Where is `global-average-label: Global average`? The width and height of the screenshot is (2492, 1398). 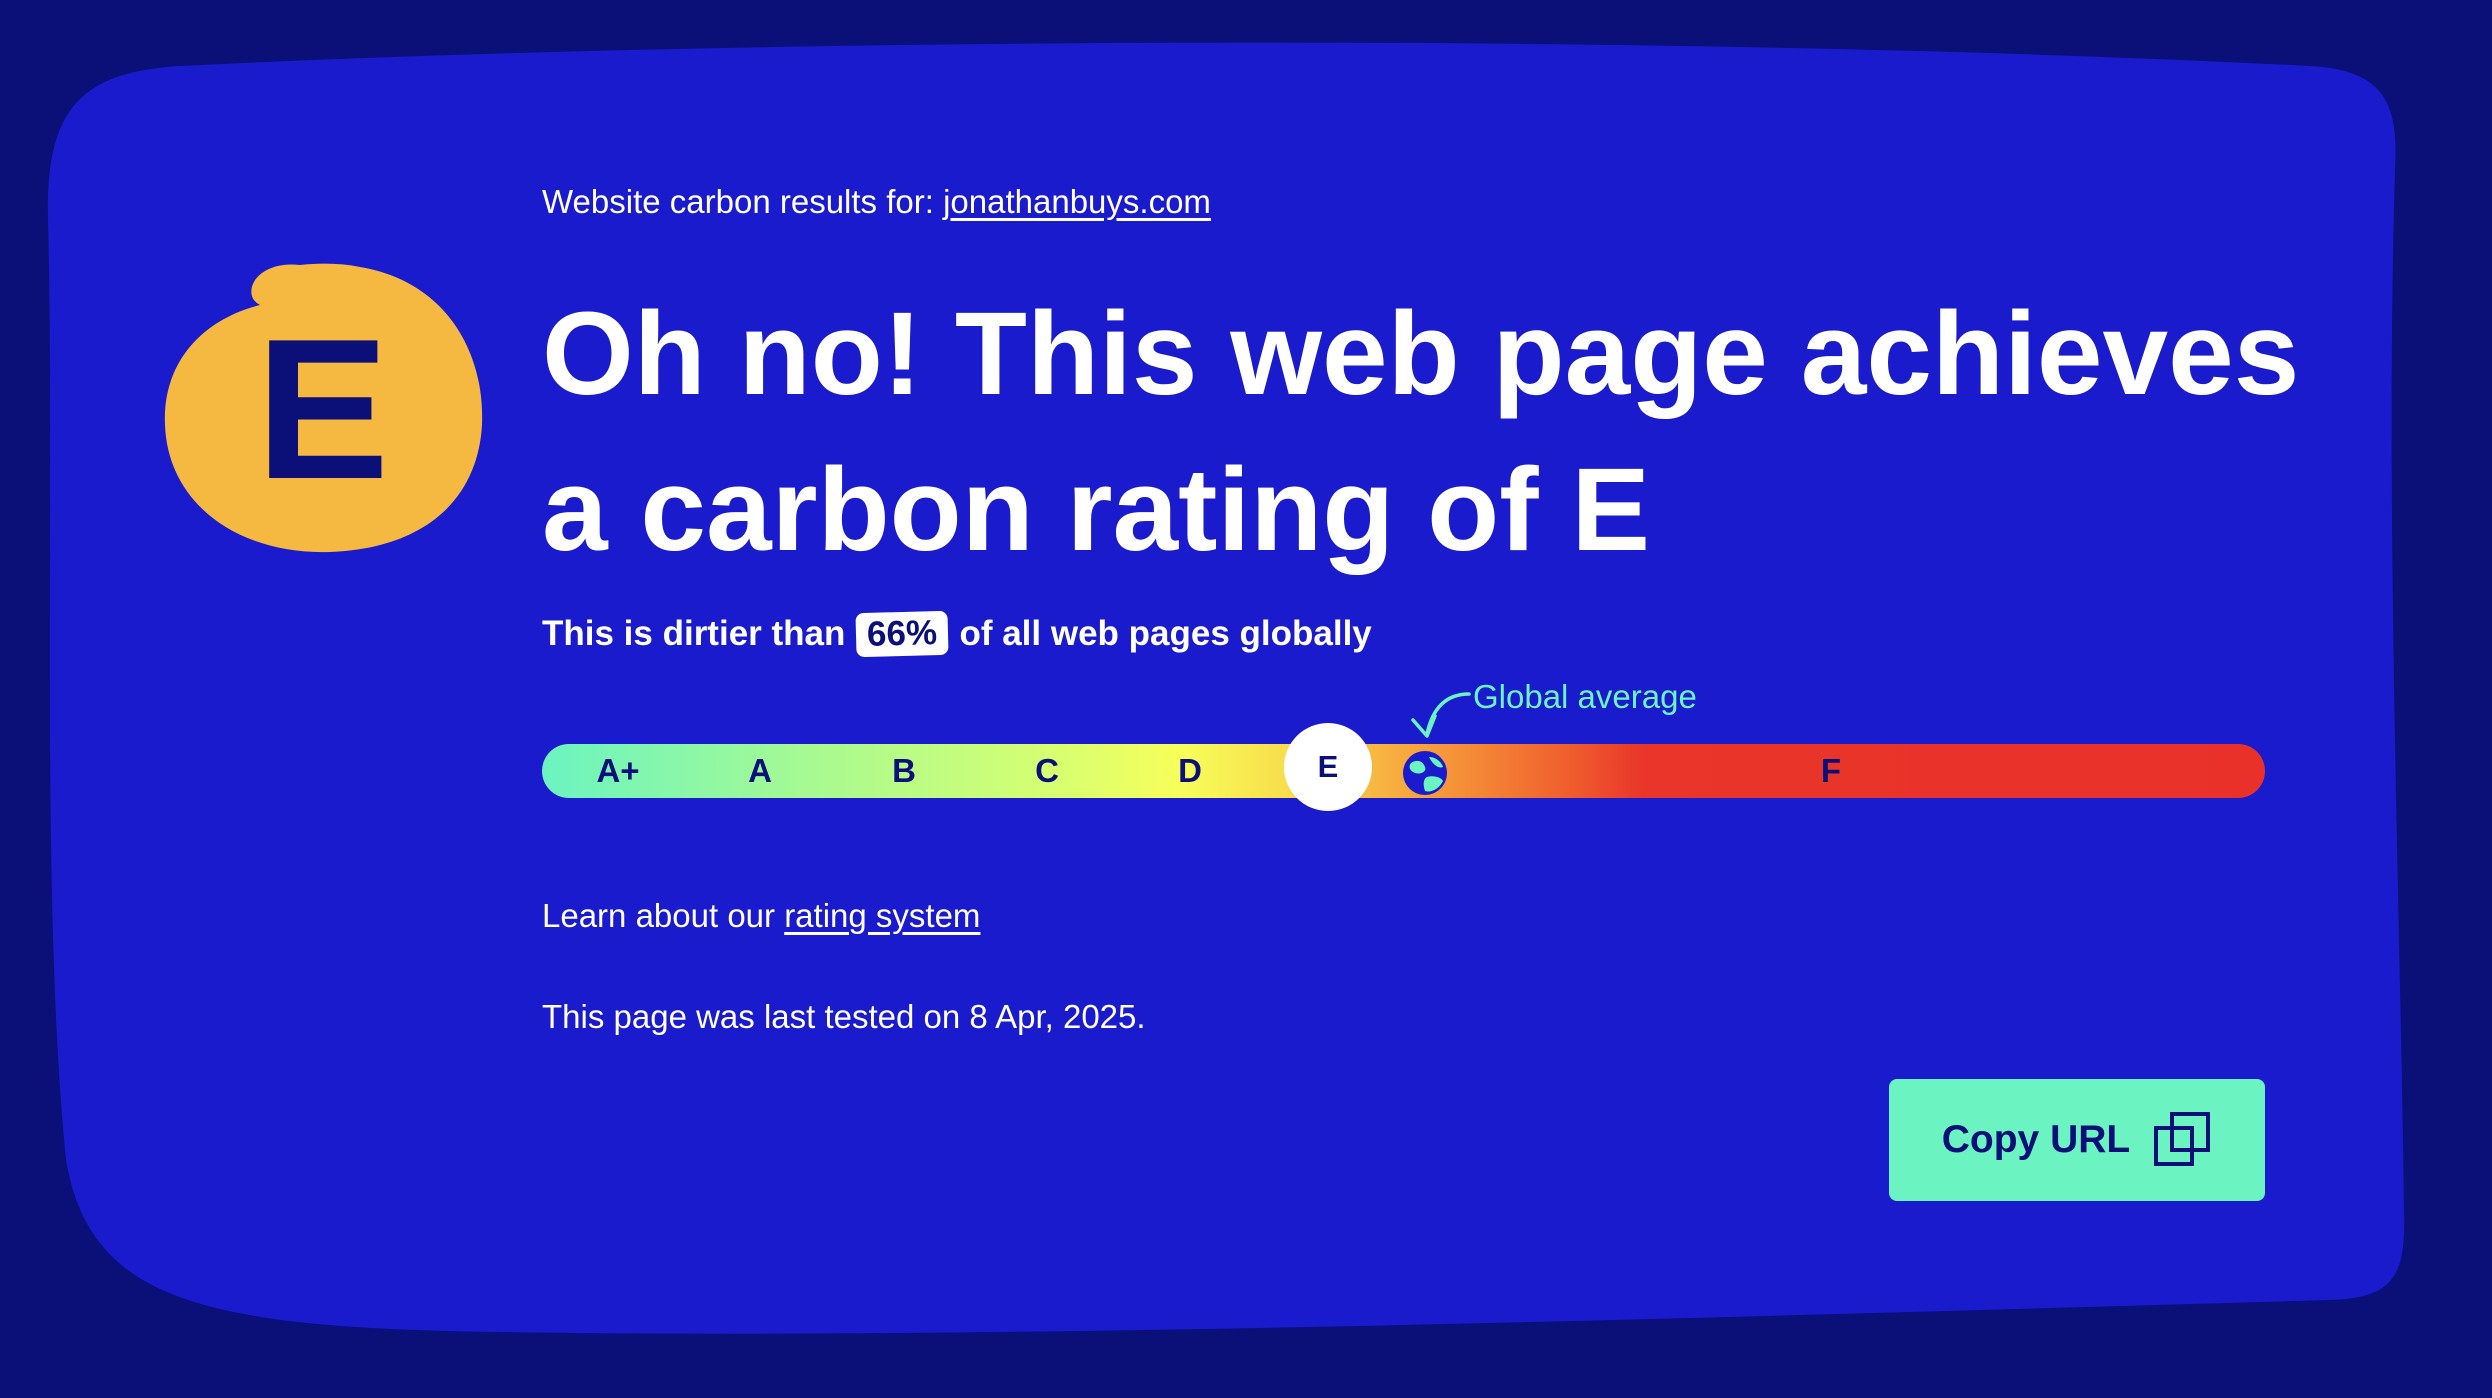
global-average-label: Global average is located at coordinates (1585, 696).